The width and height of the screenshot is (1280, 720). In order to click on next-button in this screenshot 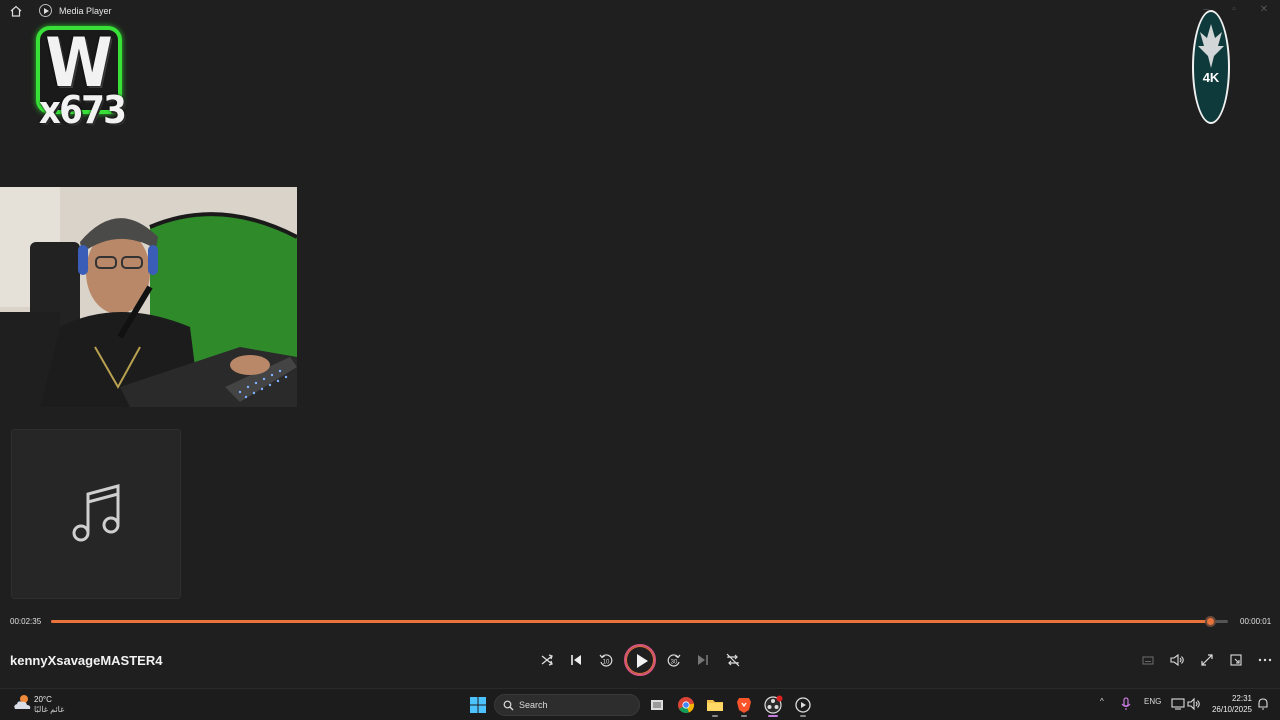, I will do `click(703, 660)`.